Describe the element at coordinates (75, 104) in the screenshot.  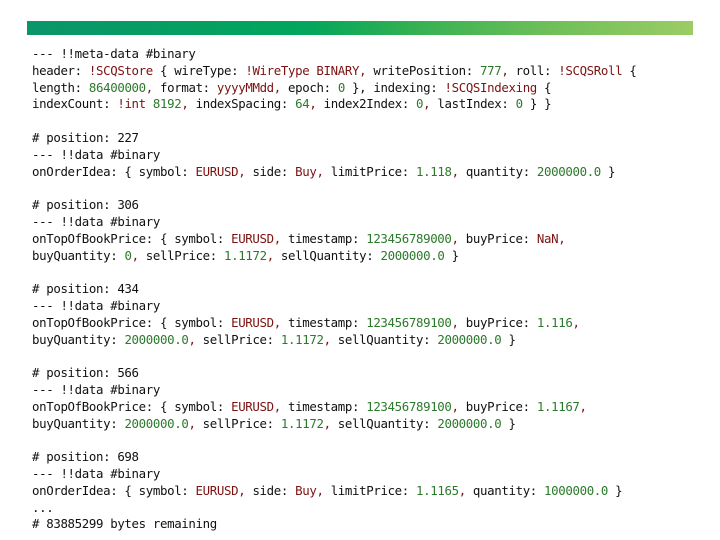
I see `code-key: indexCount:` at that location.